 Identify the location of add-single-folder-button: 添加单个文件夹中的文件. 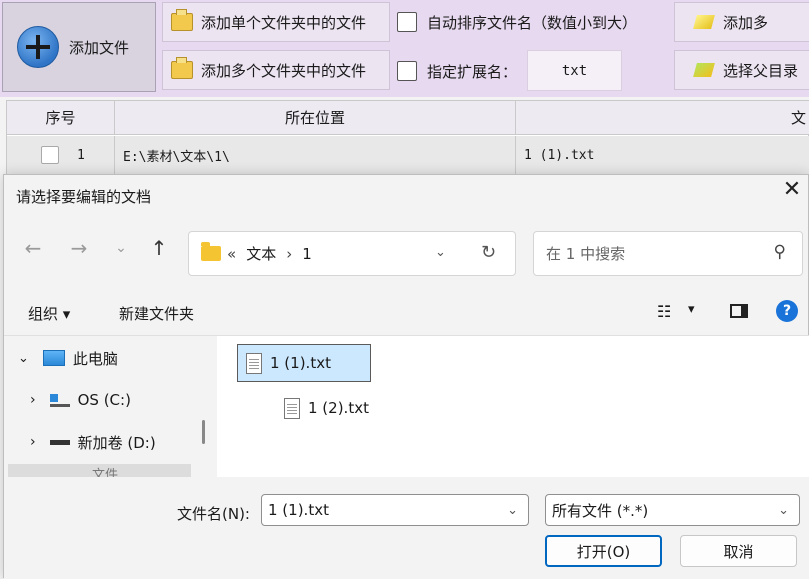
(276, 22).